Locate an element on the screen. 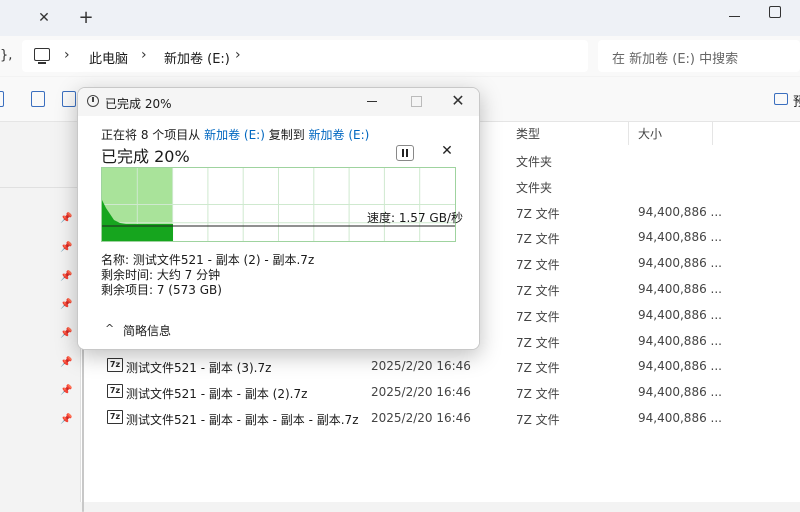  cut-icon is located at coordinates (2, 99).